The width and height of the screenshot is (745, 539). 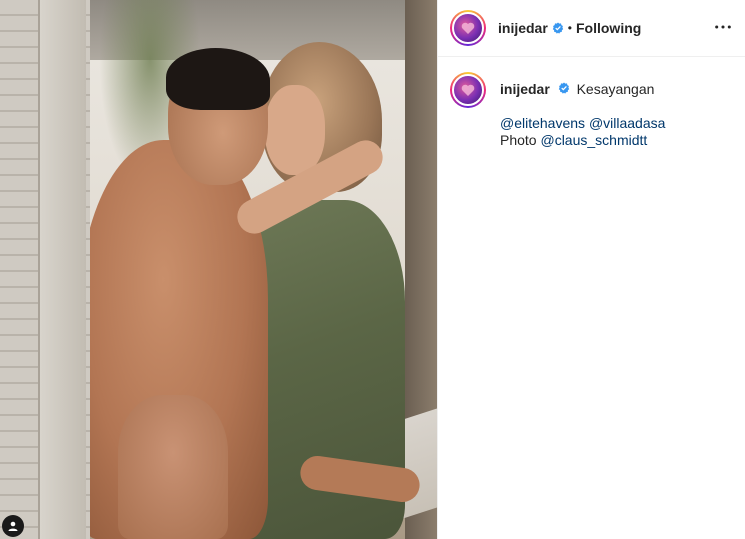 I want to click on photo-woman-face, so click(x=295, y=130).